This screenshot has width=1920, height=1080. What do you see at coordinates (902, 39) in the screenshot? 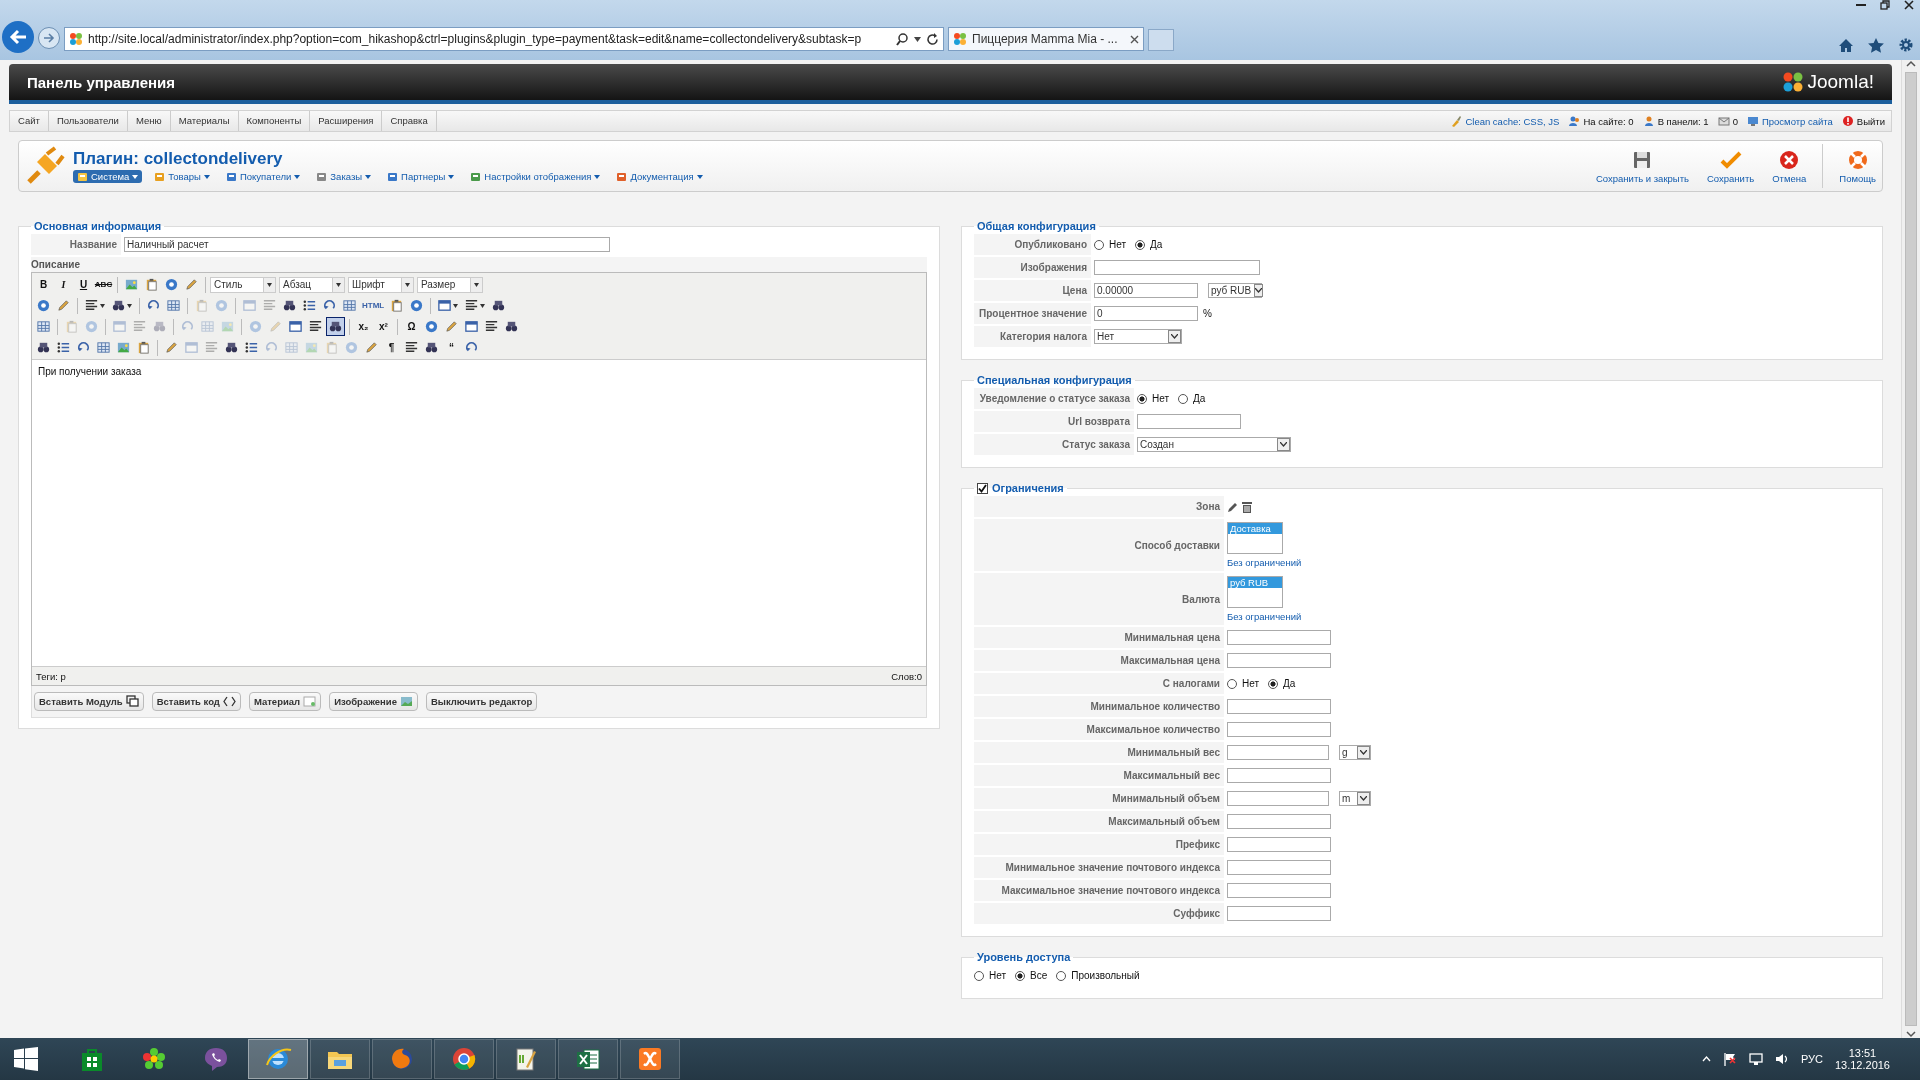
I see `search-icon` at bounding box center [902, 39].